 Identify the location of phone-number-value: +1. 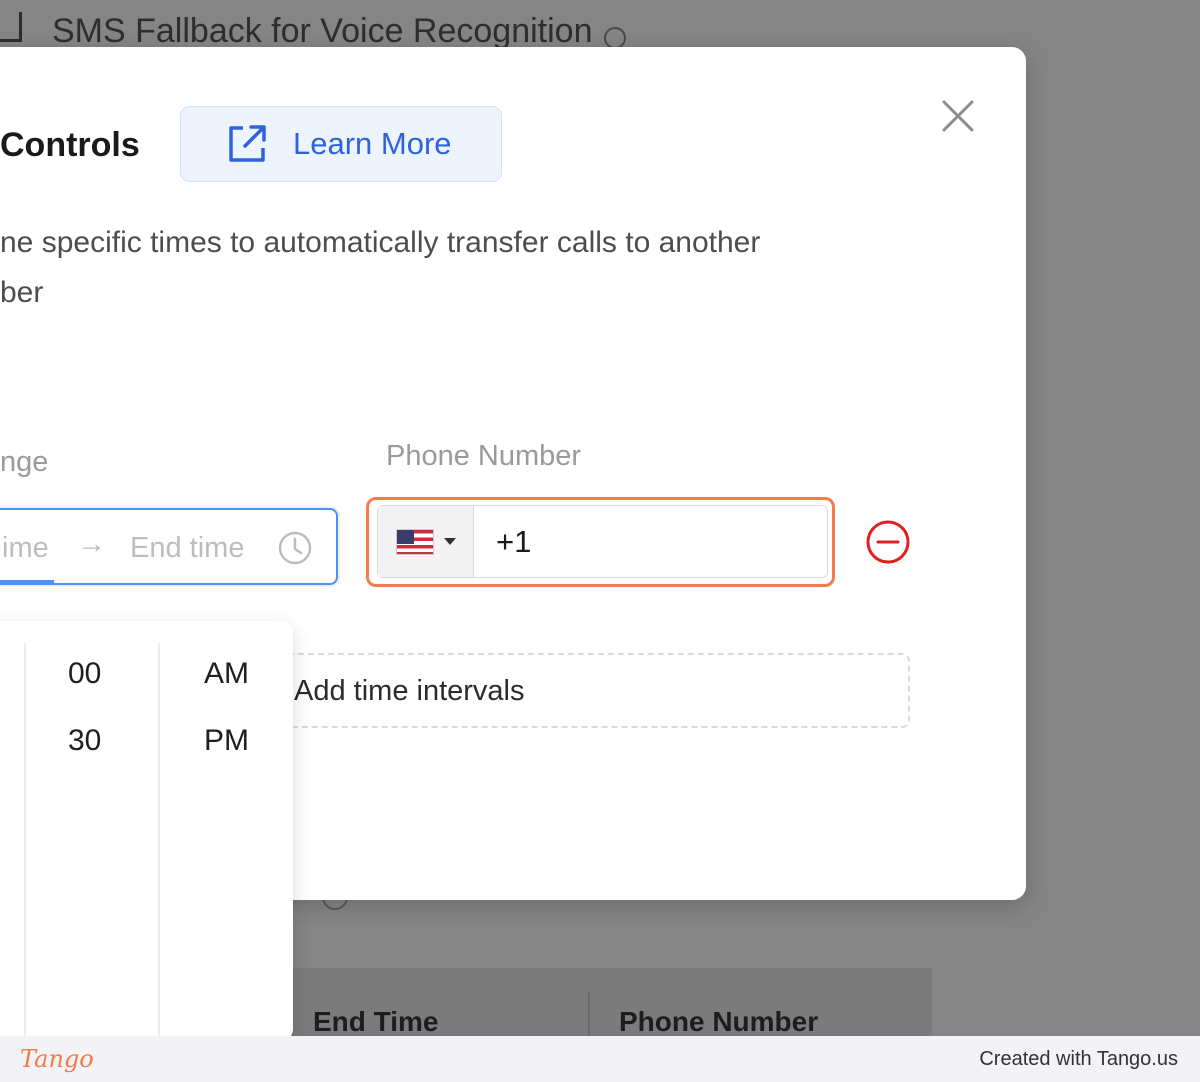
(502, 542).